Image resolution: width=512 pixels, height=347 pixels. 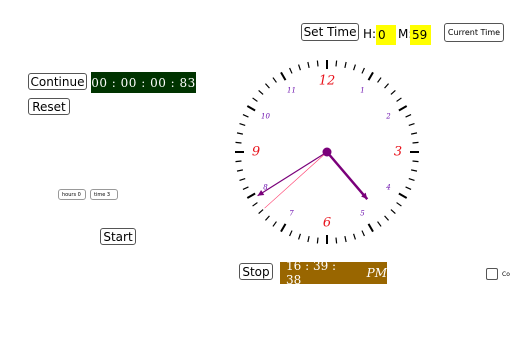 What do you see at coordinates (256, 271) in the screenshot?
I see `stop-button: Stop` at bounding box center [256, 271].